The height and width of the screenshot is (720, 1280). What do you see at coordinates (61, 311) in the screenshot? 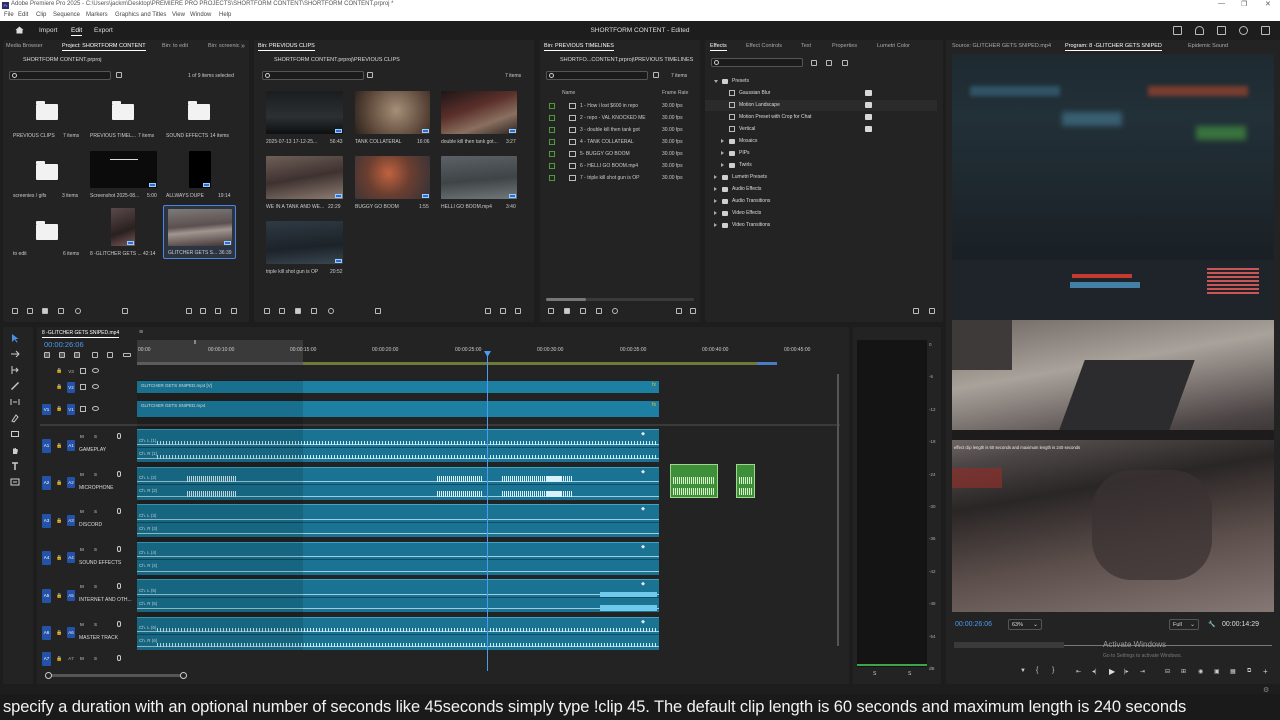
I see `freeform-view-icon` at bounding box center [61, 311].